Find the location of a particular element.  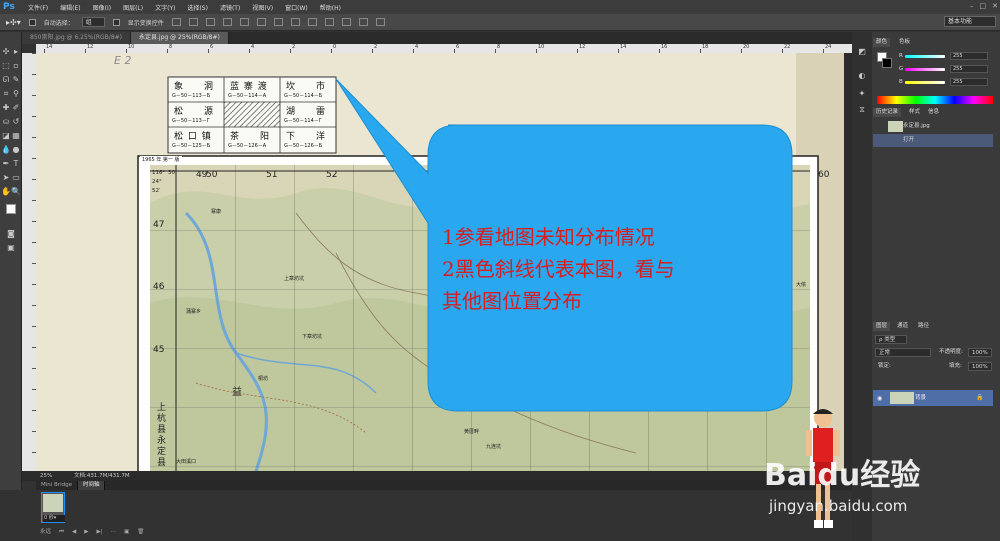

clone-stamp-icon: ⛀ is located at coordinates (6, 121).